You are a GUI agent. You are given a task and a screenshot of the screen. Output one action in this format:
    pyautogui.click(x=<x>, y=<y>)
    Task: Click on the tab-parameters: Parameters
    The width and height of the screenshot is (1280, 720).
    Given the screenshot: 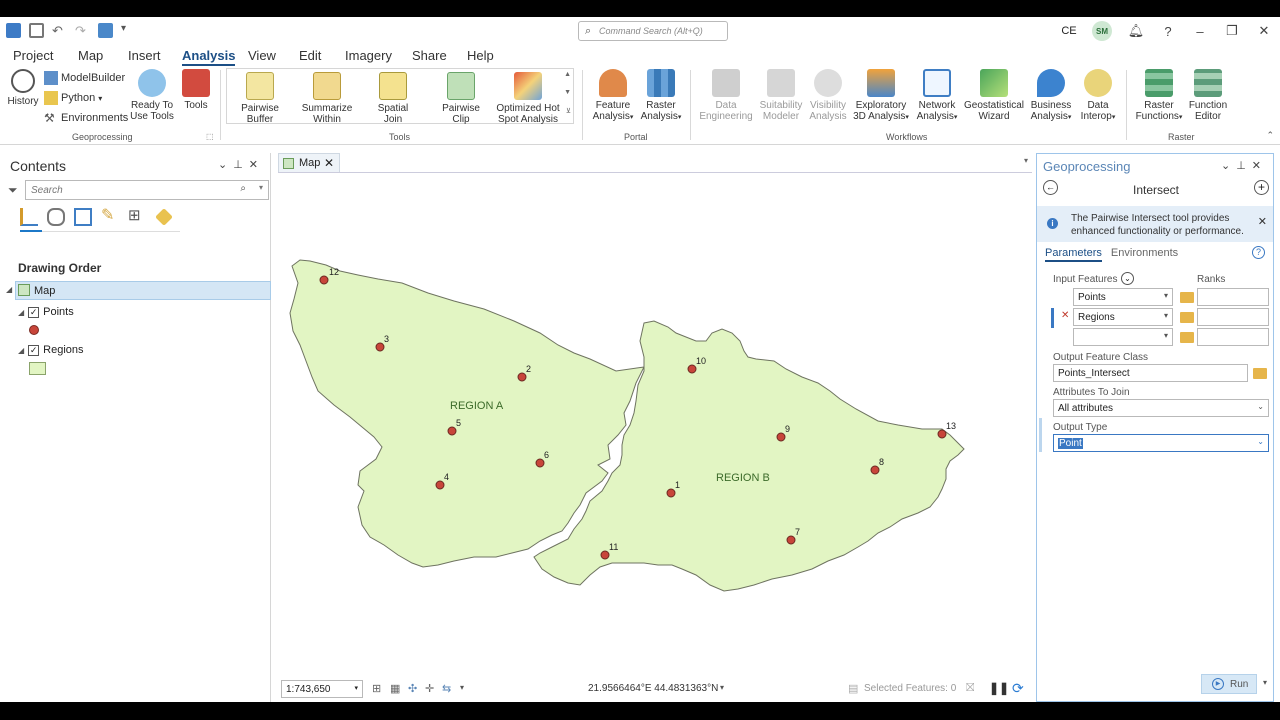 What is the action you would take?
    pyautogui.click(x=1073, y=254)
    